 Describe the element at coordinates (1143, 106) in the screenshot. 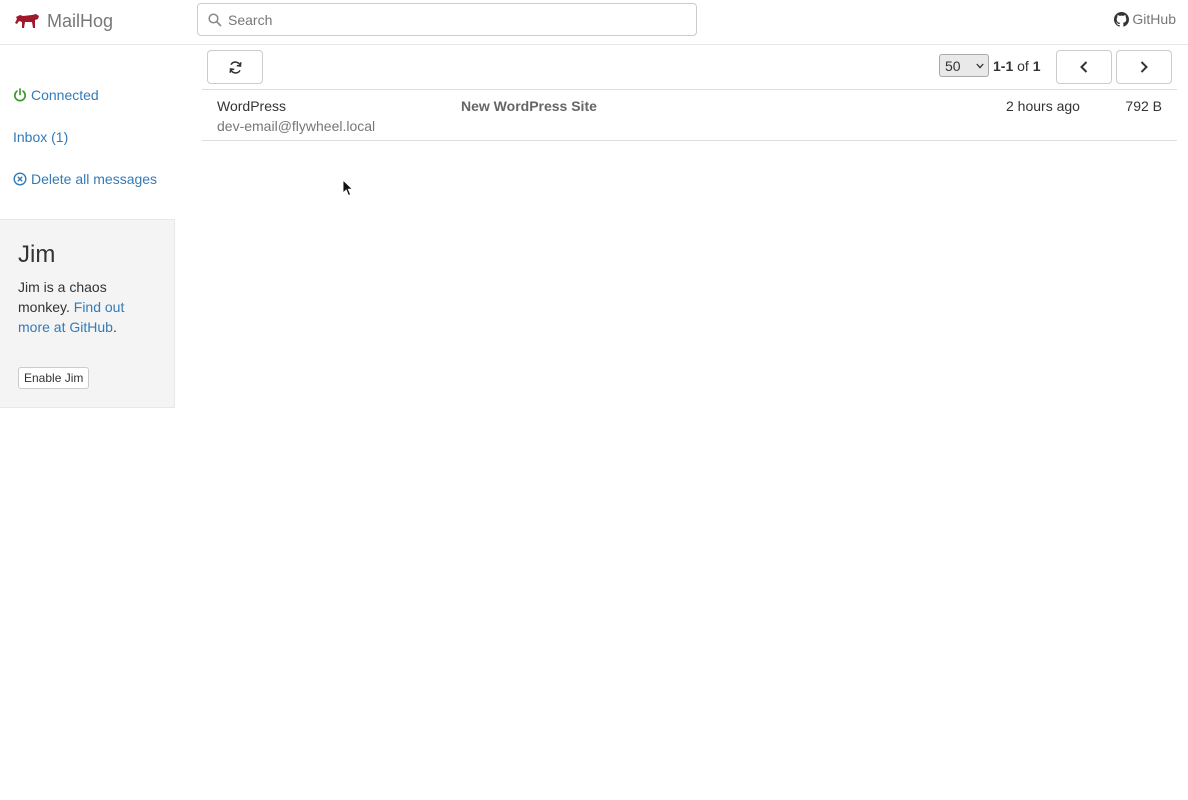

I see `message-size: 792 B` at that location.